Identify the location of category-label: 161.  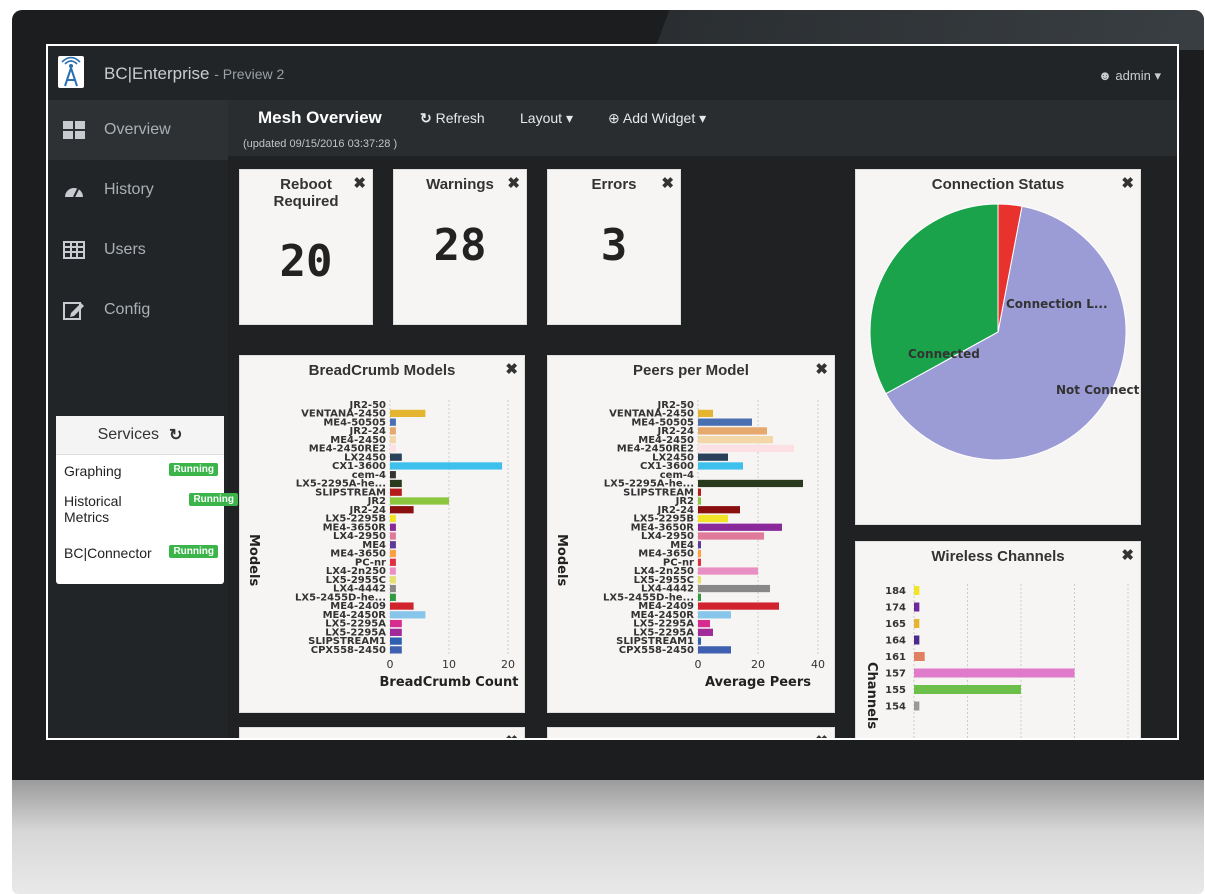
(895, 657).